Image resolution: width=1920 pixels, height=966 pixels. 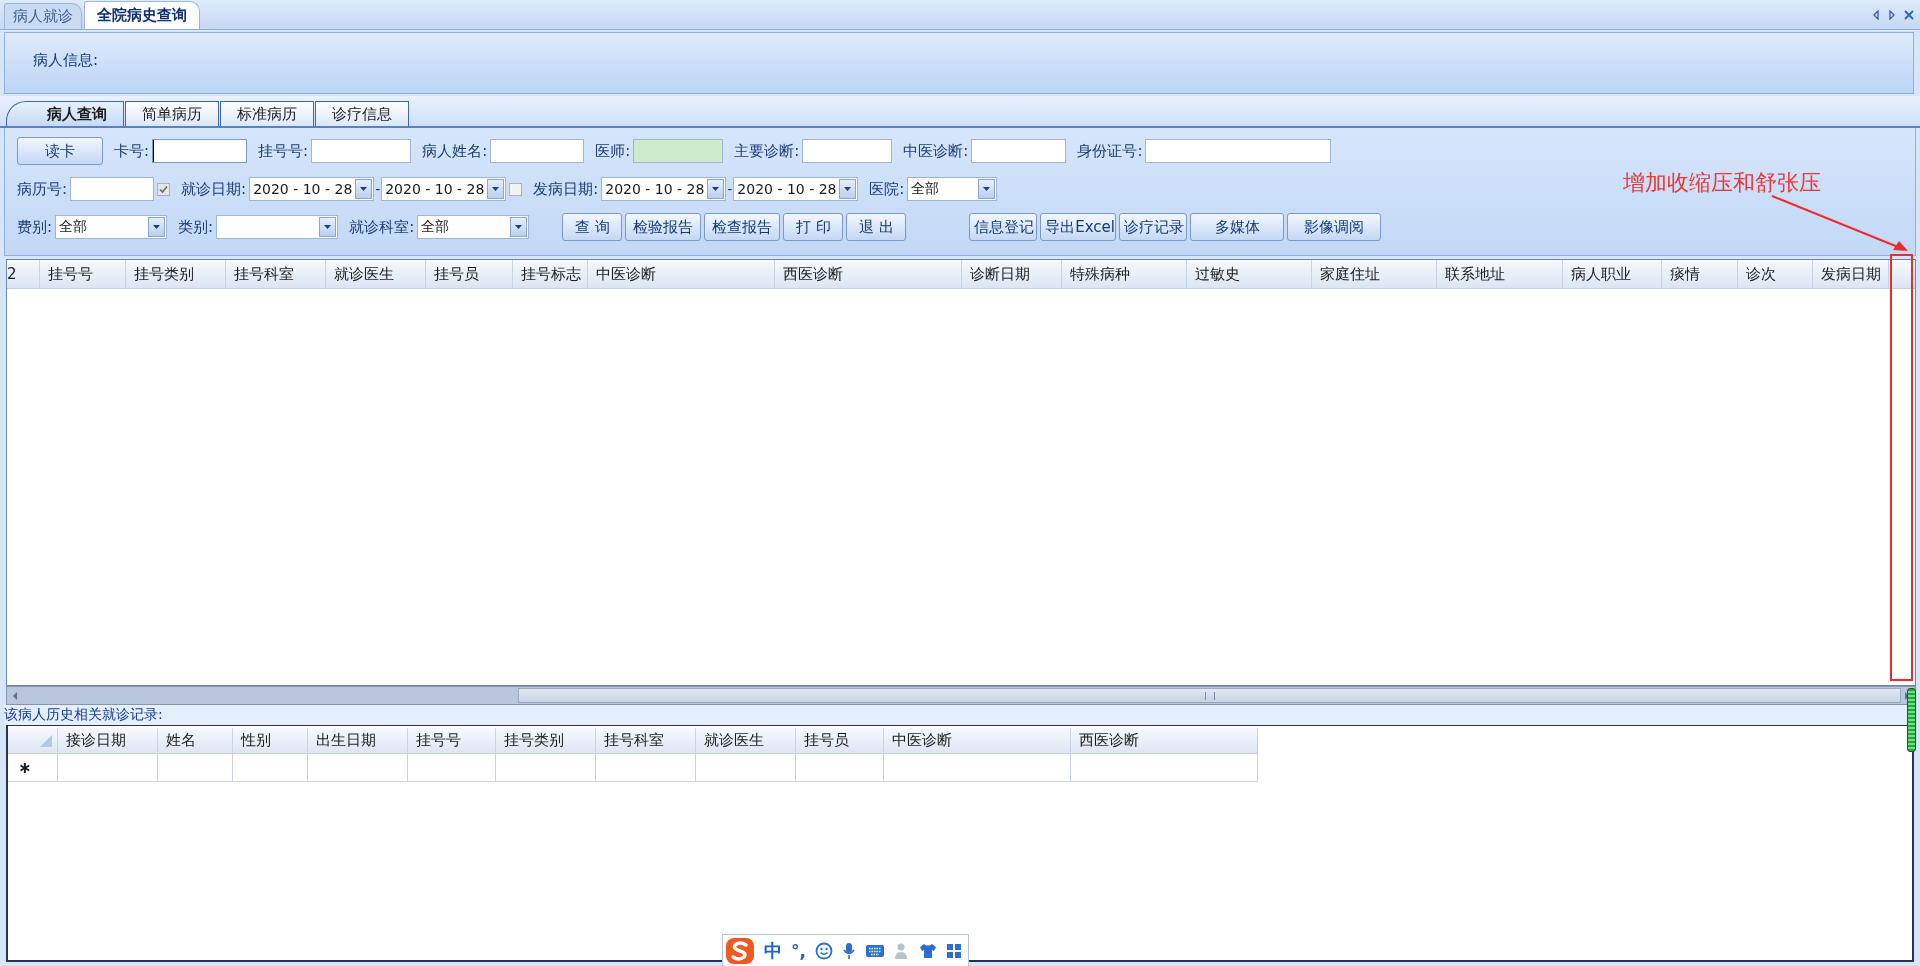 What do you see at coordinates (740, 950) in the screenshot?
I see `logo-icon` at bounding box center [740, 950].